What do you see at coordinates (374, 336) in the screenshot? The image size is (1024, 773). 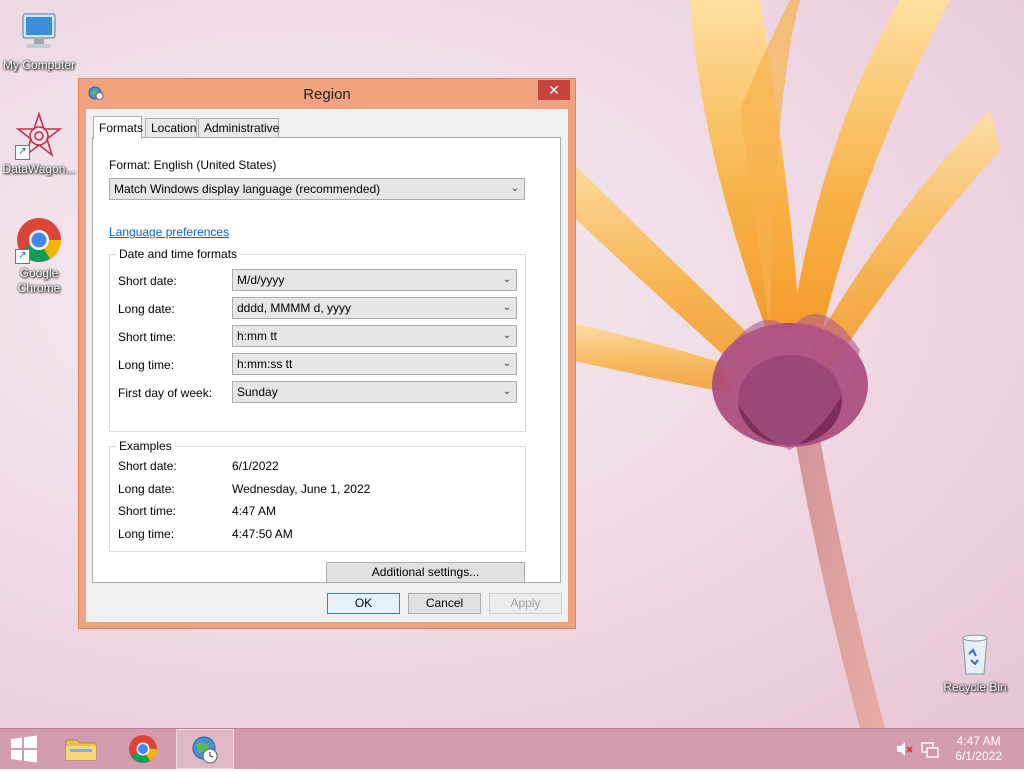 I see `short-time-dropdown: h:mm tt ⌄` at bounding box center [374, 336].